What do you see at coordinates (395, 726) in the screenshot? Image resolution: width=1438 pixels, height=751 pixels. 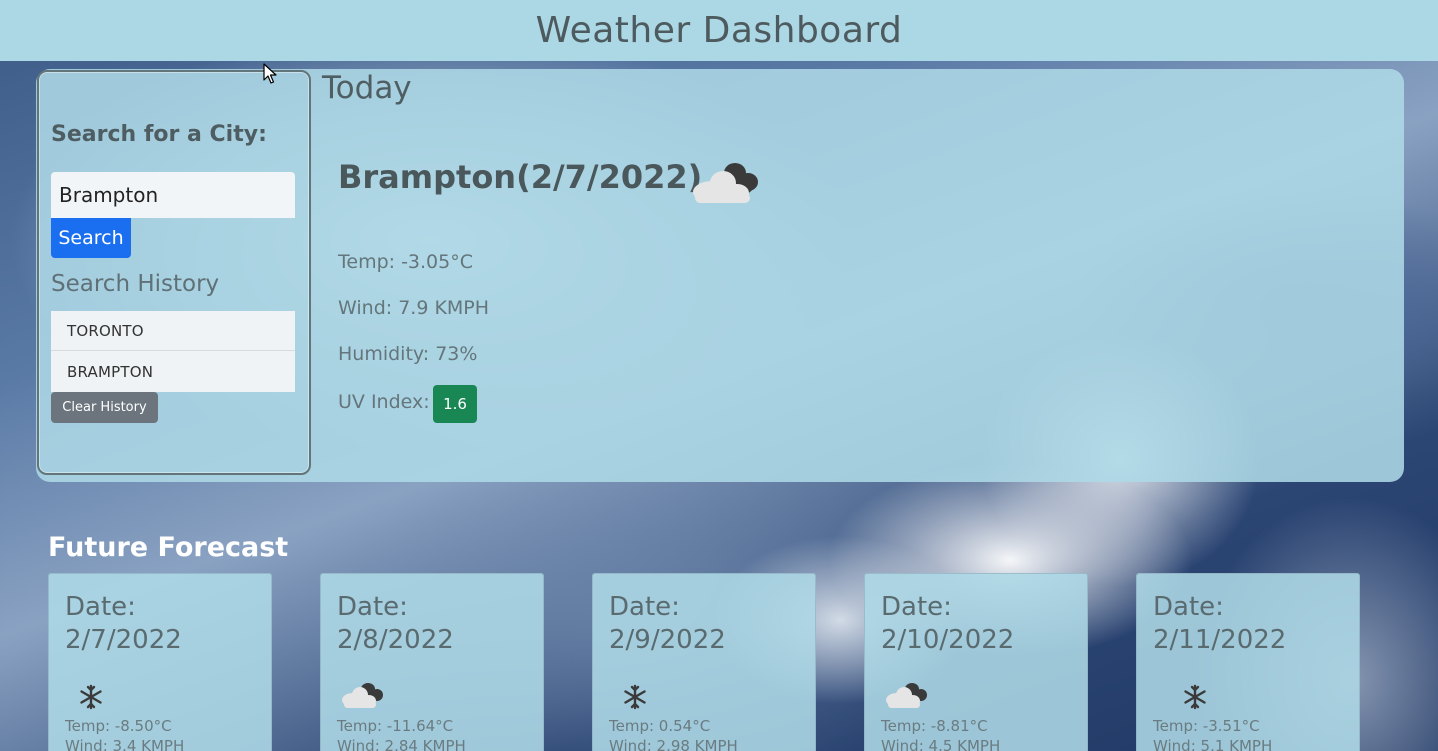 I see `forecast-temp: Temp: -11.64°C` at bounding box center [395, 726].